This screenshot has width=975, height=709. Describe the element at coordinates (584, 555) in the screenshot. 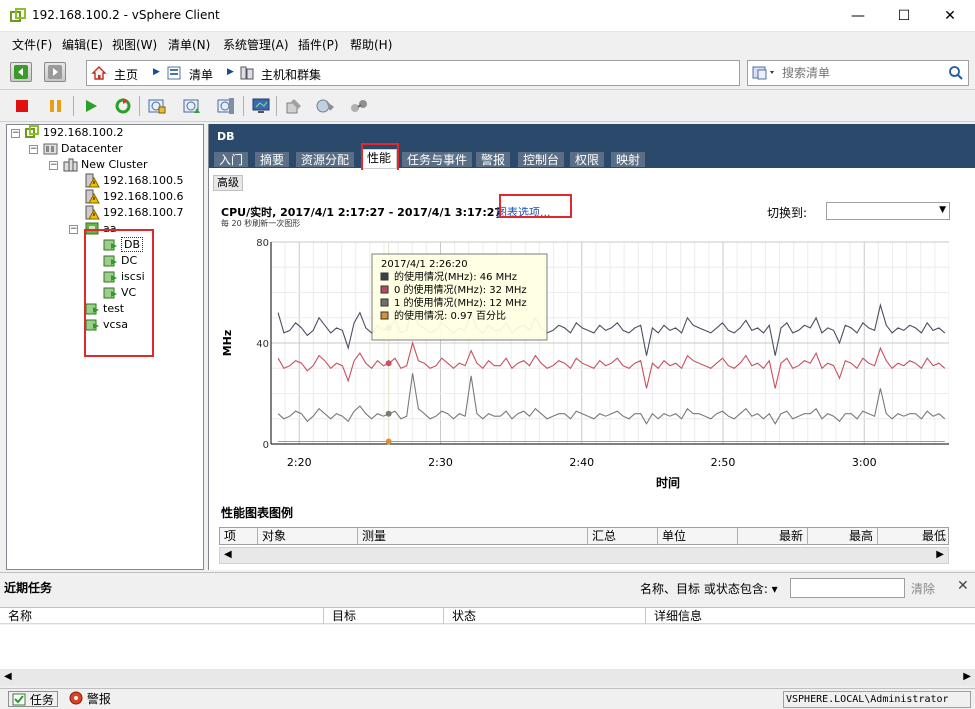

I see `legend-horizontal-scrollbar: ◀ ▶` at that location.